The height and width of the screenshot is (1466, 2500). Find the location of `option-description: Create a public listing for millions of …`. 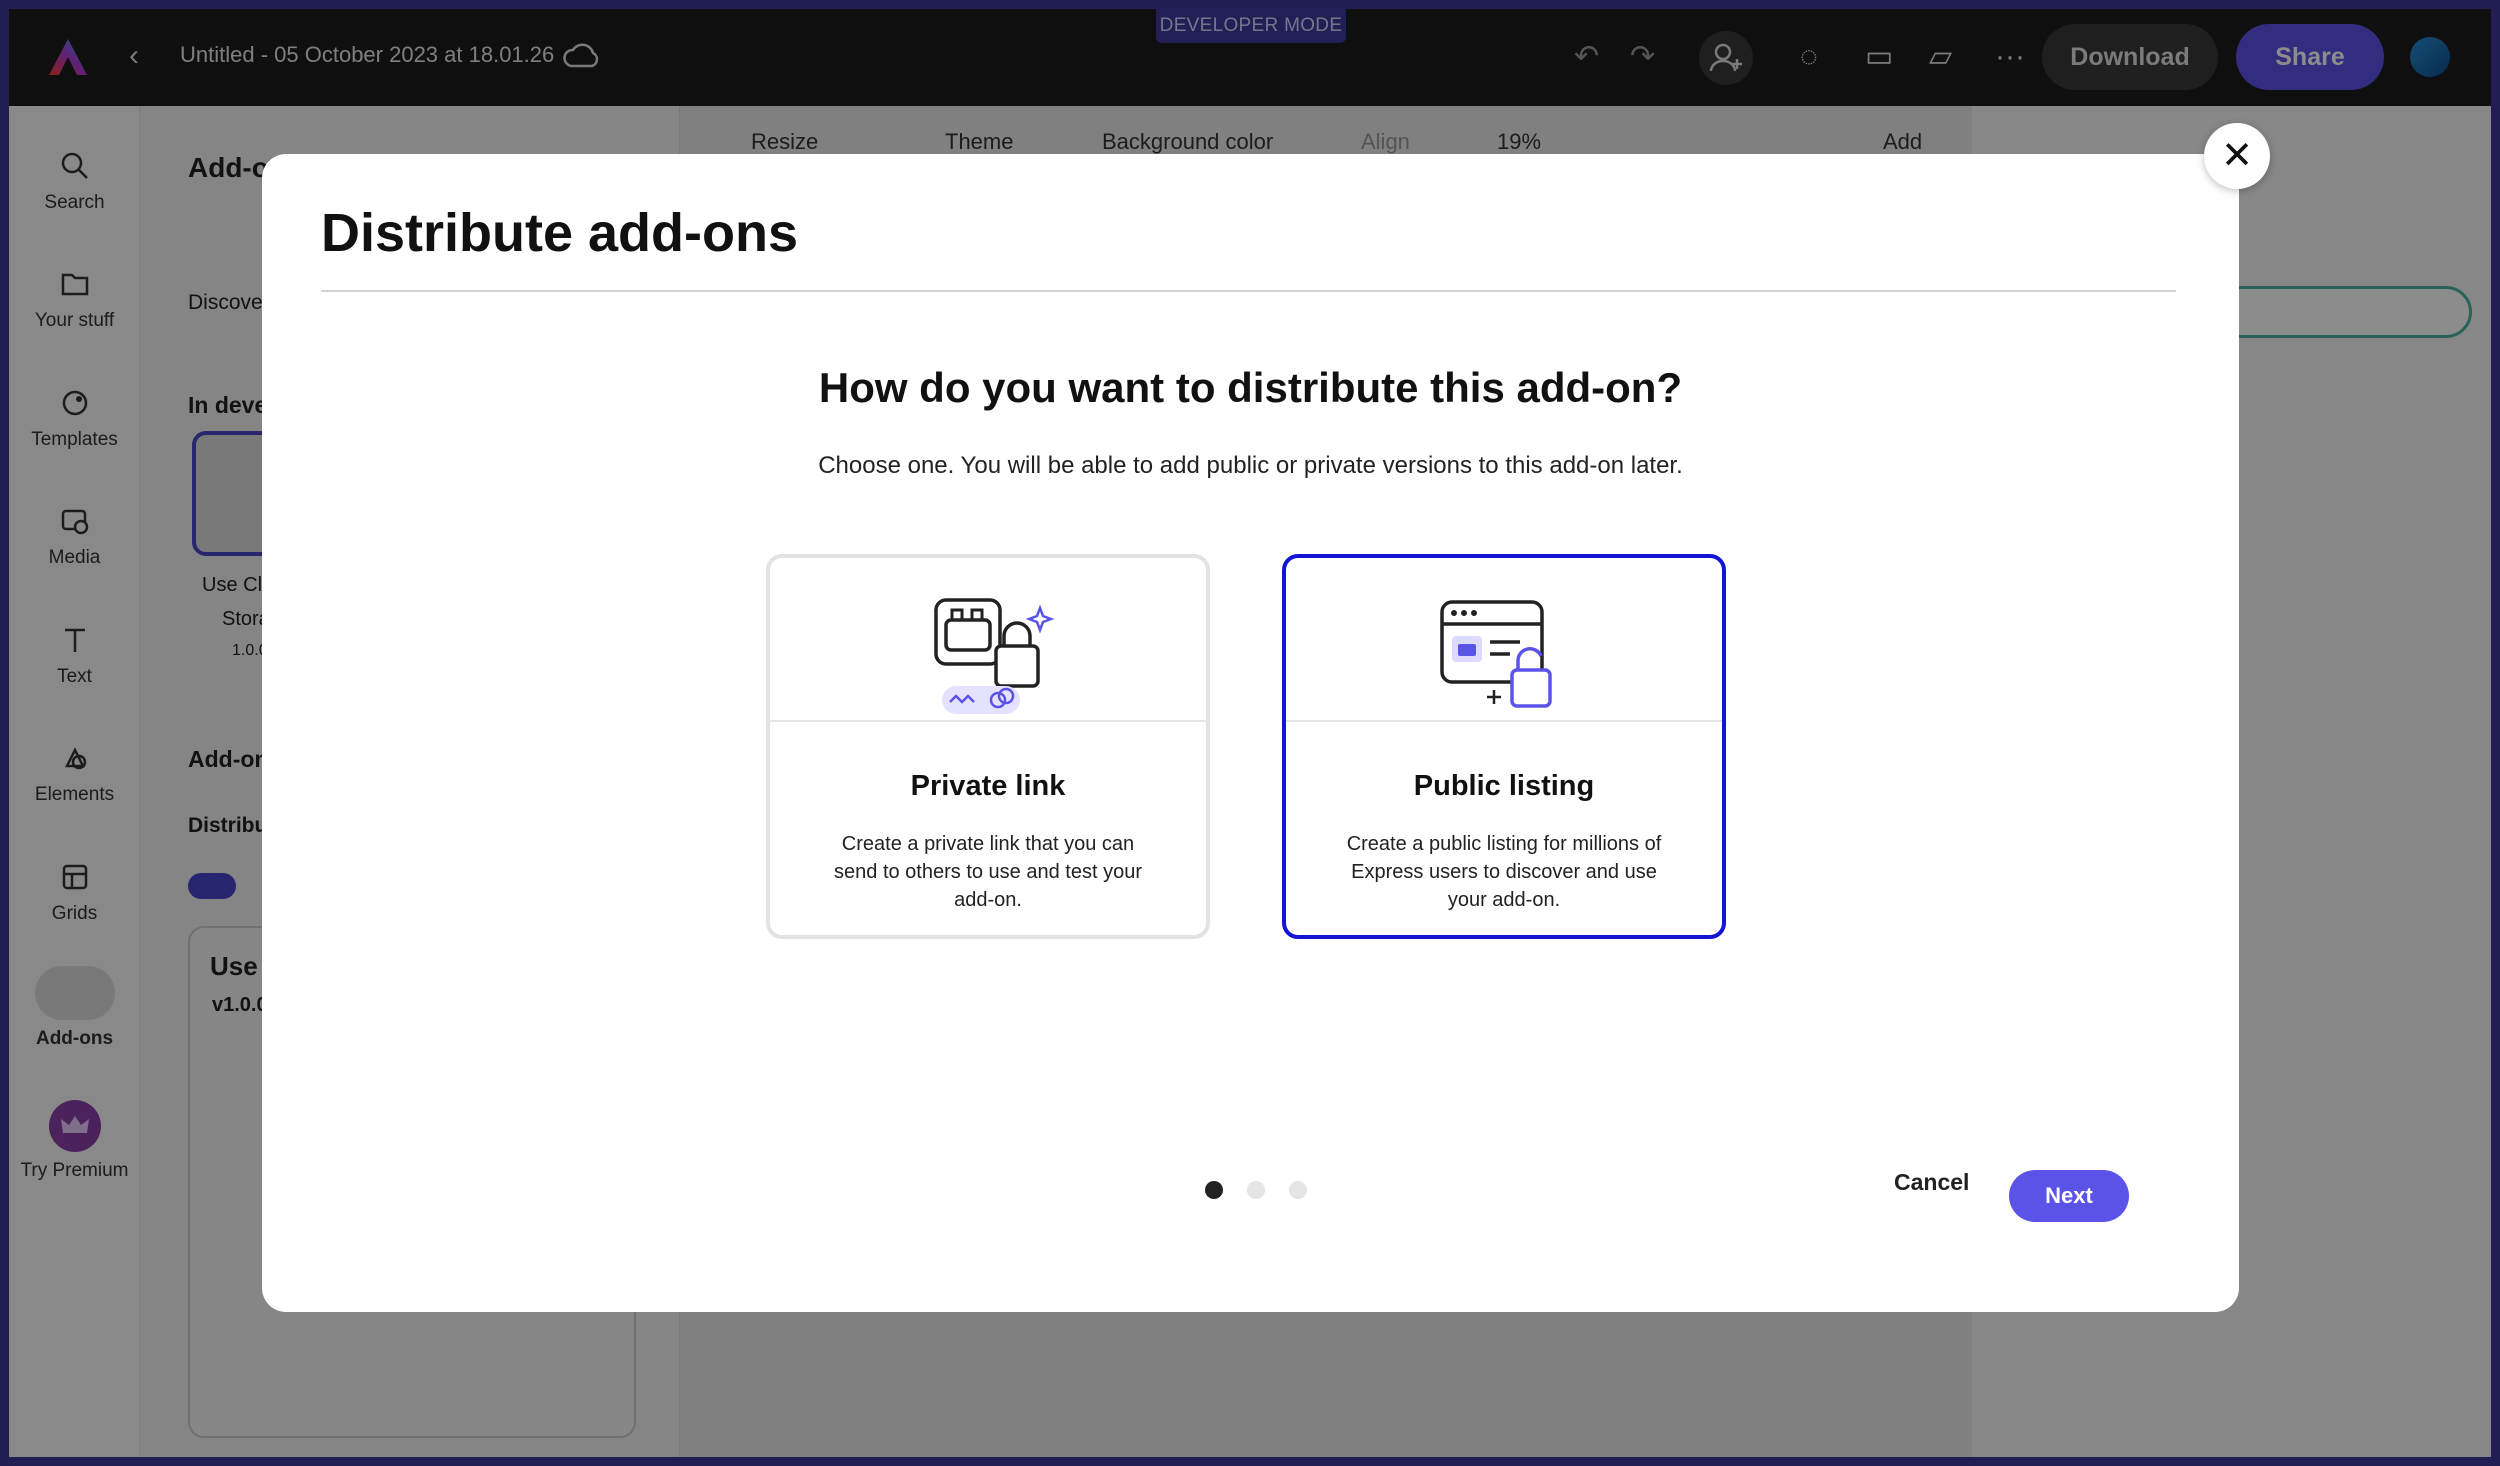

option-description: Create a public listing for millions of … is located at coordinates (1504, 872).